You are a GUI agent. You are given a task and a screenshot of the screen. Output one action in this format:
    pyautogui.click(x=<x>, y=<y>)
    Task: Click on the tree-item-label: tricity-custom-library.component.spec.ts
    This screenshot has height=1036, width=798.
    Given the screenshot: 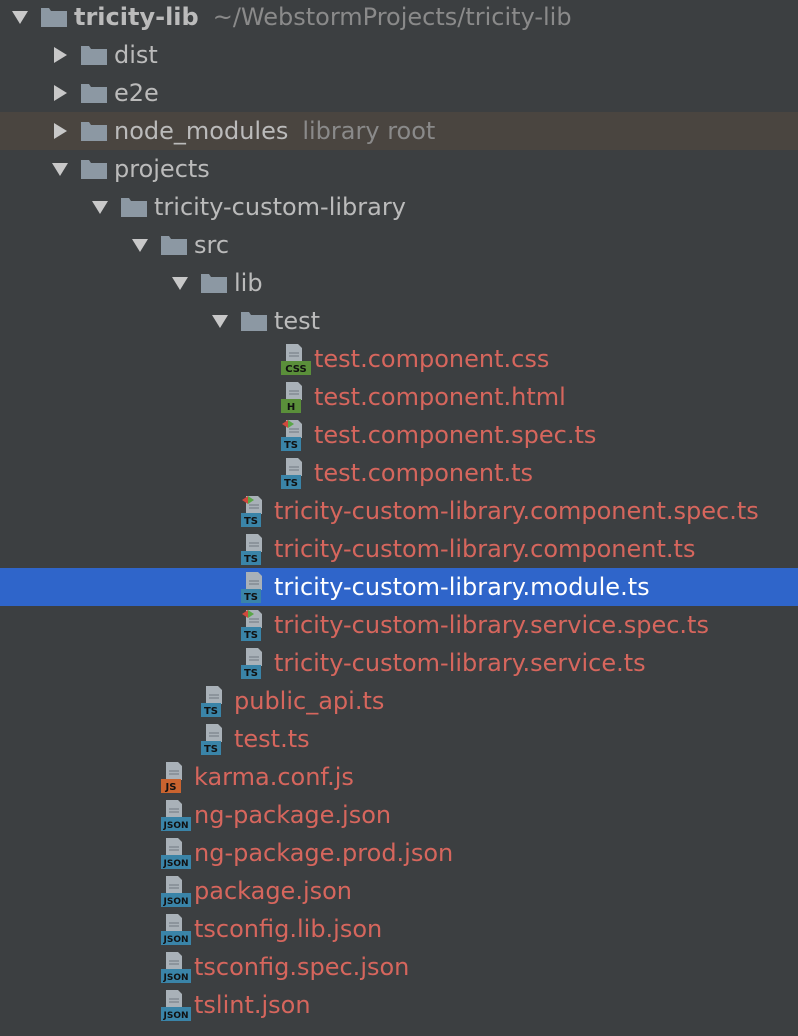 What is the action you would take?
    pyautogui.click(x=516, y=511)
    